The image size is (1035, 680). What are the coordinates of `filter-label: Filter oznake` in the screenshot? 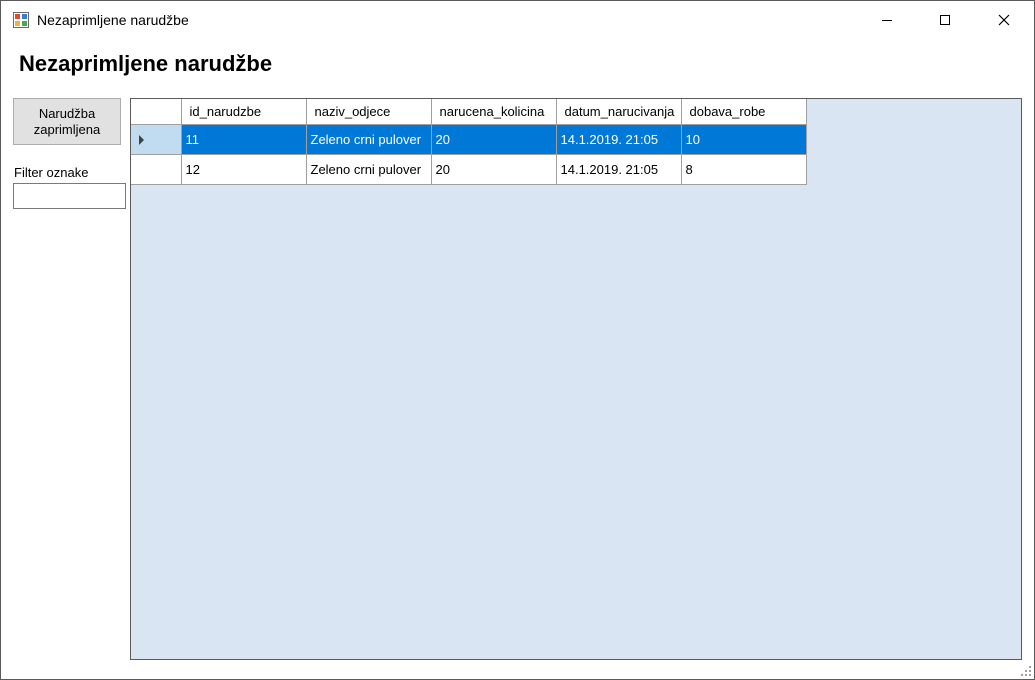 It's located at (51, 172).